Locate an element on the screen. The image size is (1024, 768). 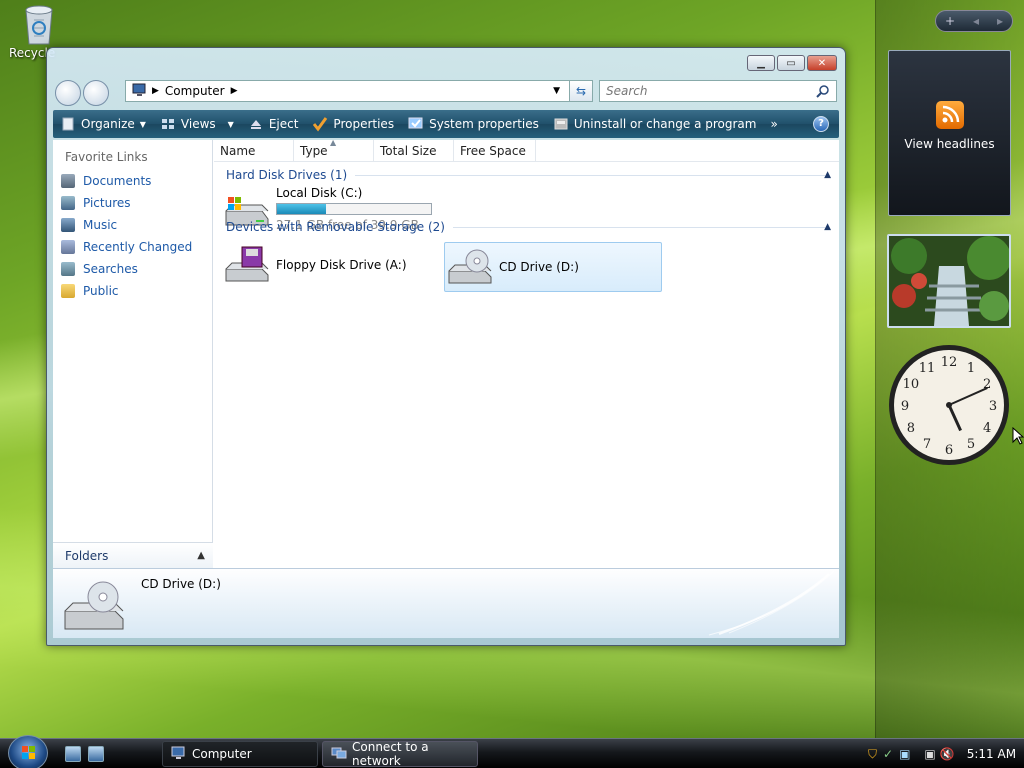
group-title: Hard Disk Drives (1) is located at coordinates (287, 175).